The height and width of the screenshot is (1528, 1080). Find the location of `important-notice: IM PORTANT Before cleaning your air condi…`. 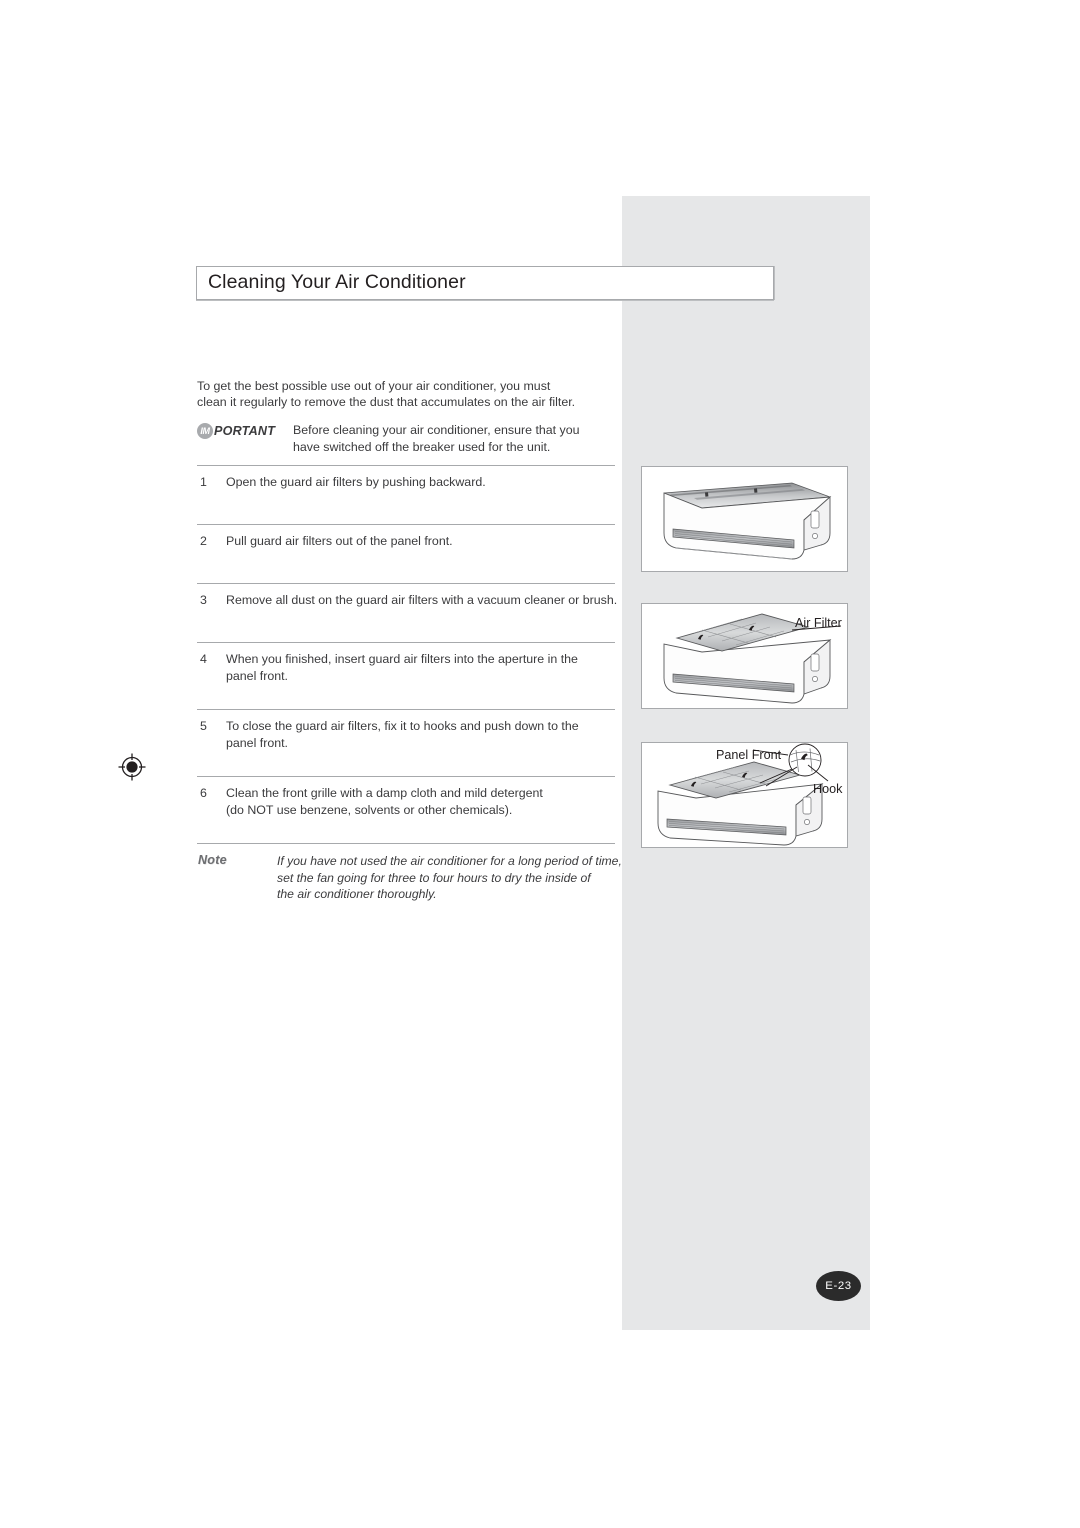

important-notice: IM PORTANT Before cleaning your air condi… is located at coordinates (406, 438).